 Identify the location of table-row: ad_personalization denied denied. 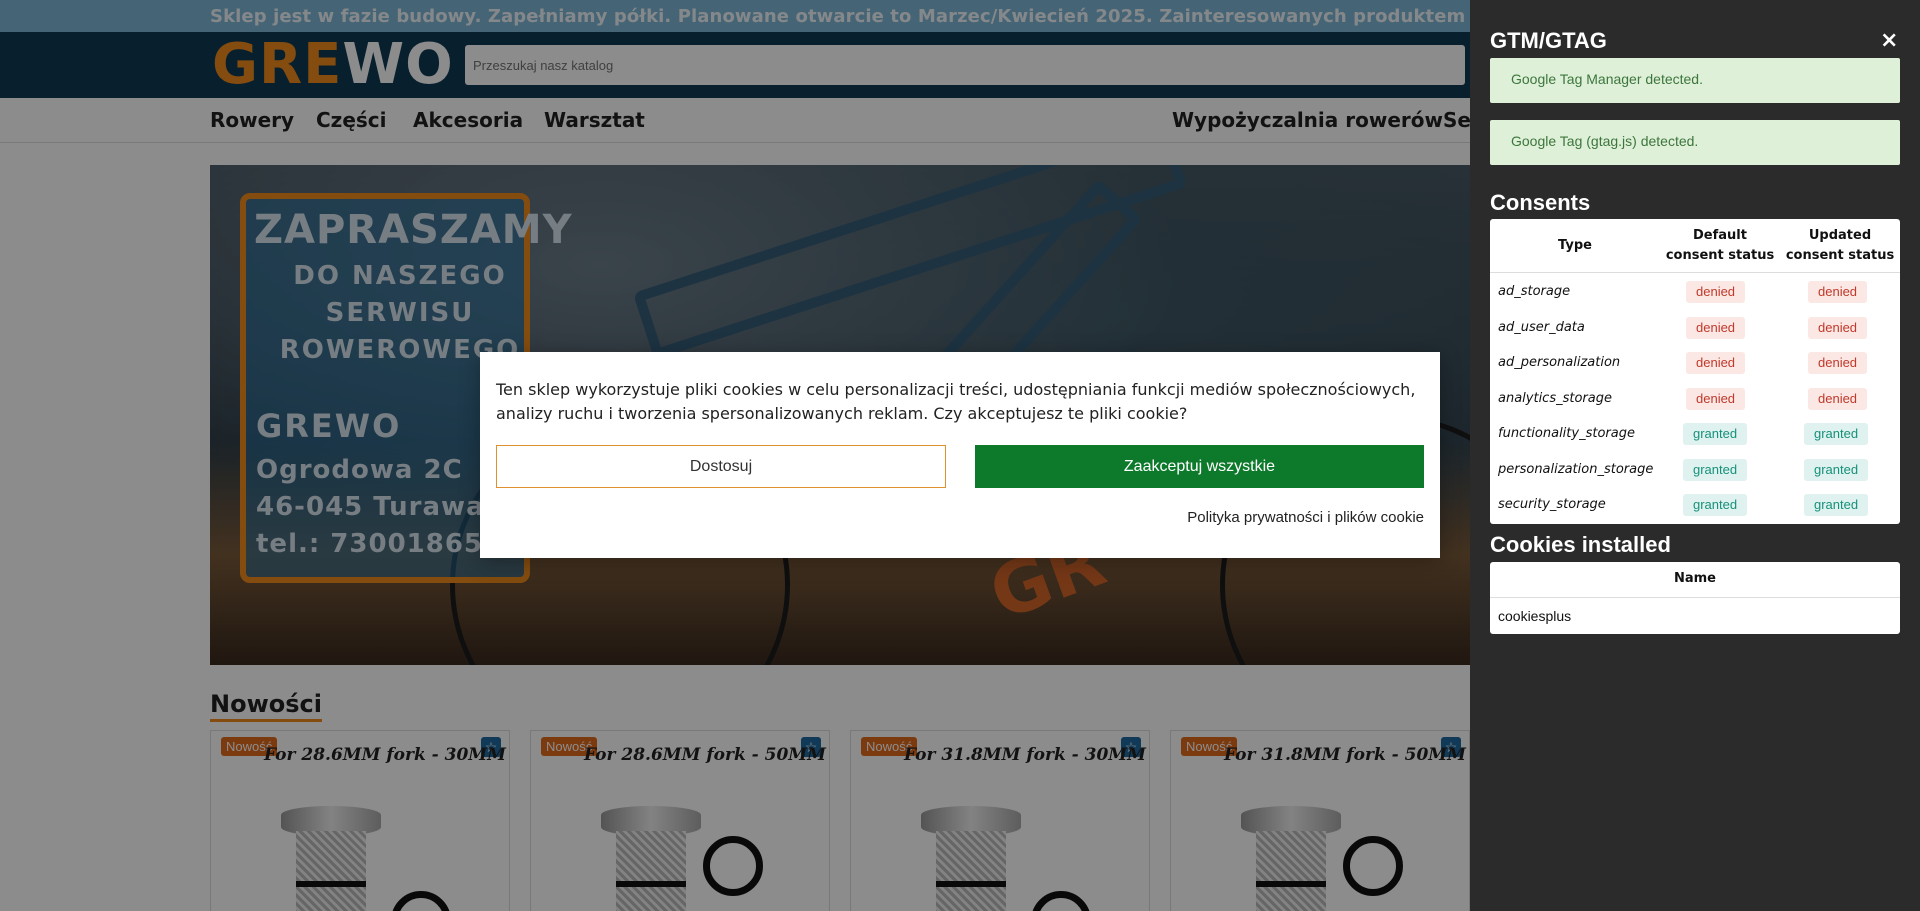
(1695, 363).